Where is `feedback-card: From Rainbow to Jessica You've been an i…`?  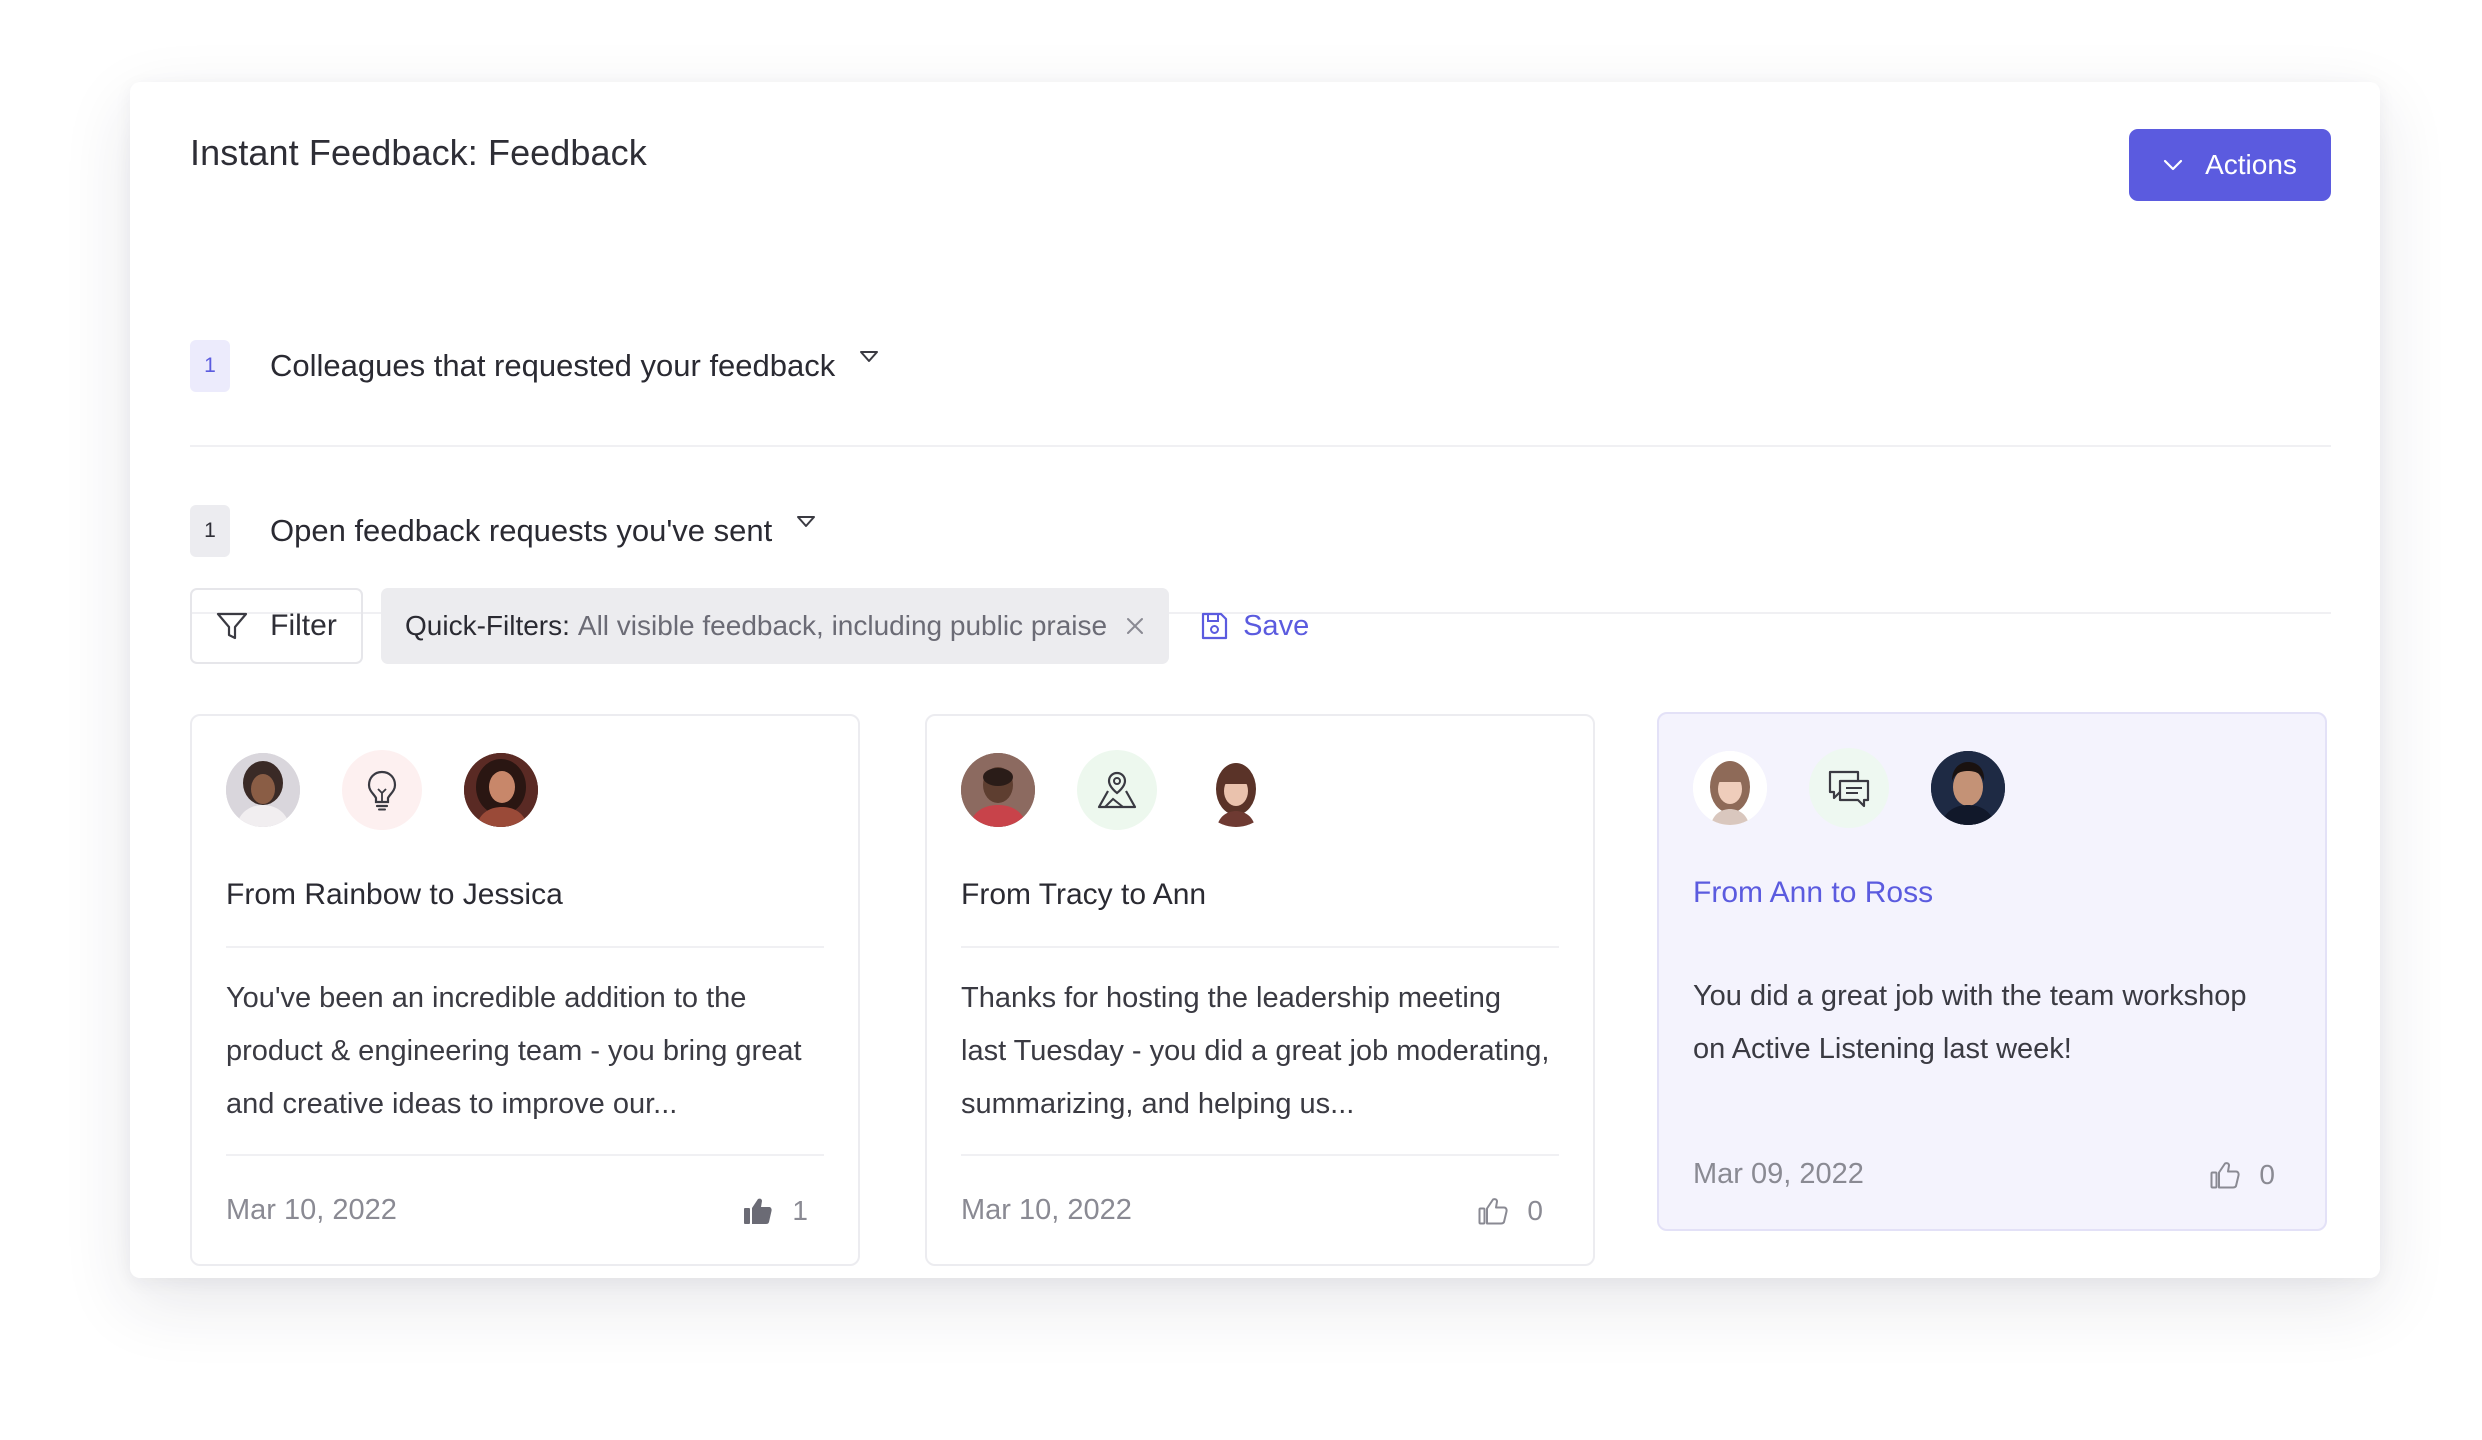 feedback-card: From Rainbow to Jessica You've been an i… is located at coordinates (525, 990).